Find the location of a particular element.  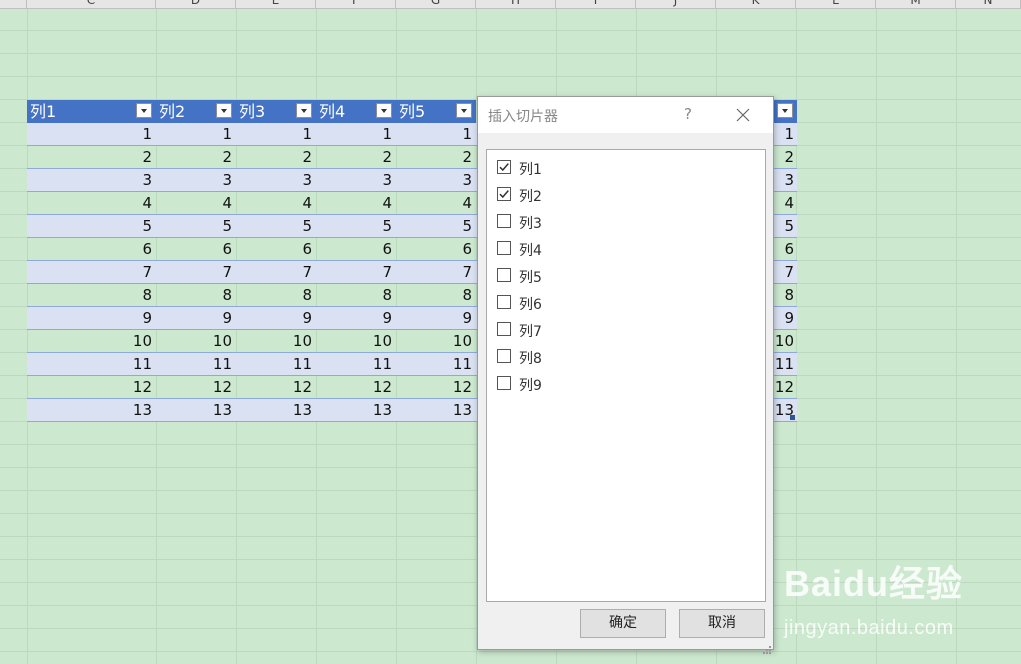

column-header: F is located at coordinates (356, 4).